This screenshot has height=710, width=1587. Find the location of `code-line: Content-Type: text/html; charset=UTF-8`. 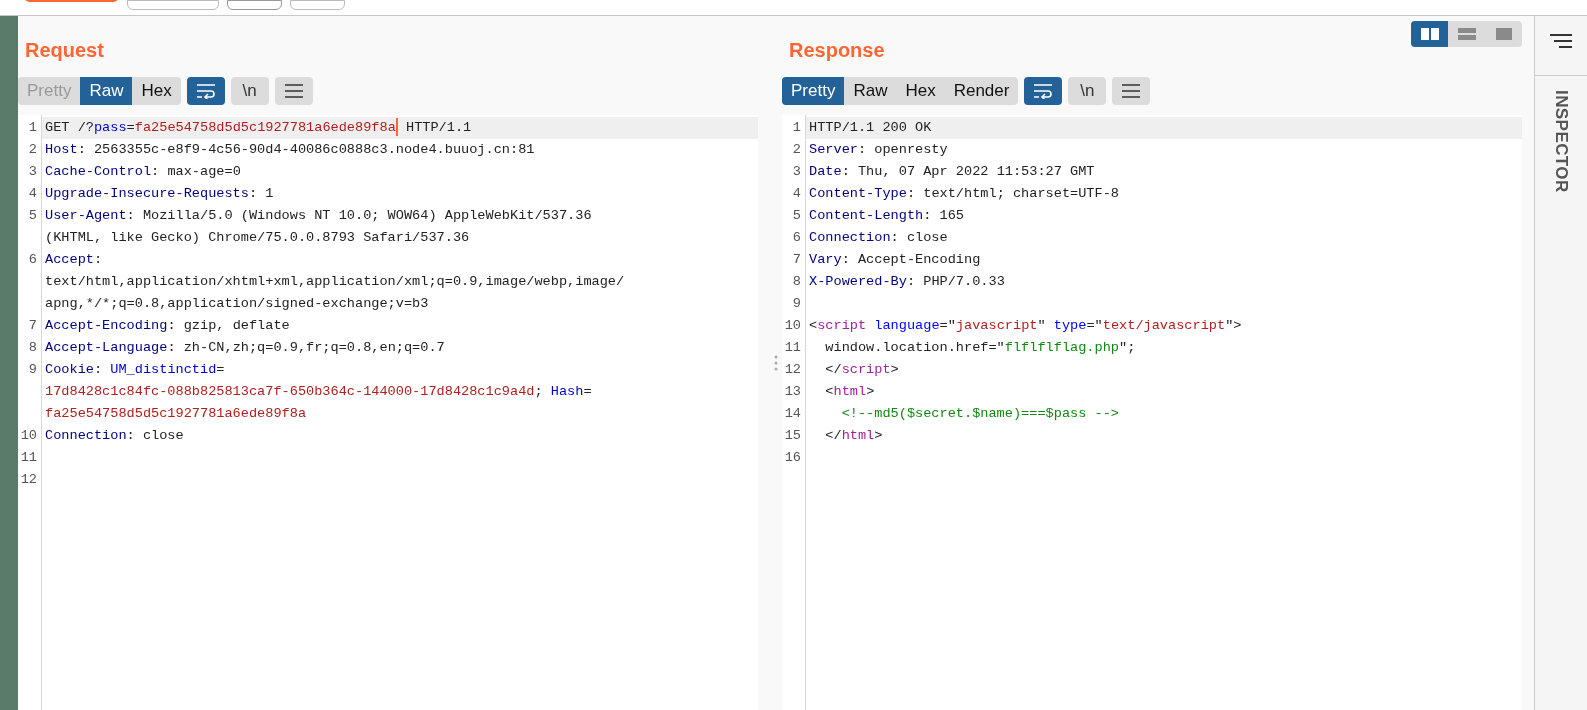

code-line: Content-Type: text/html; charset=UTF-8 is located at coordinates (964, 194).